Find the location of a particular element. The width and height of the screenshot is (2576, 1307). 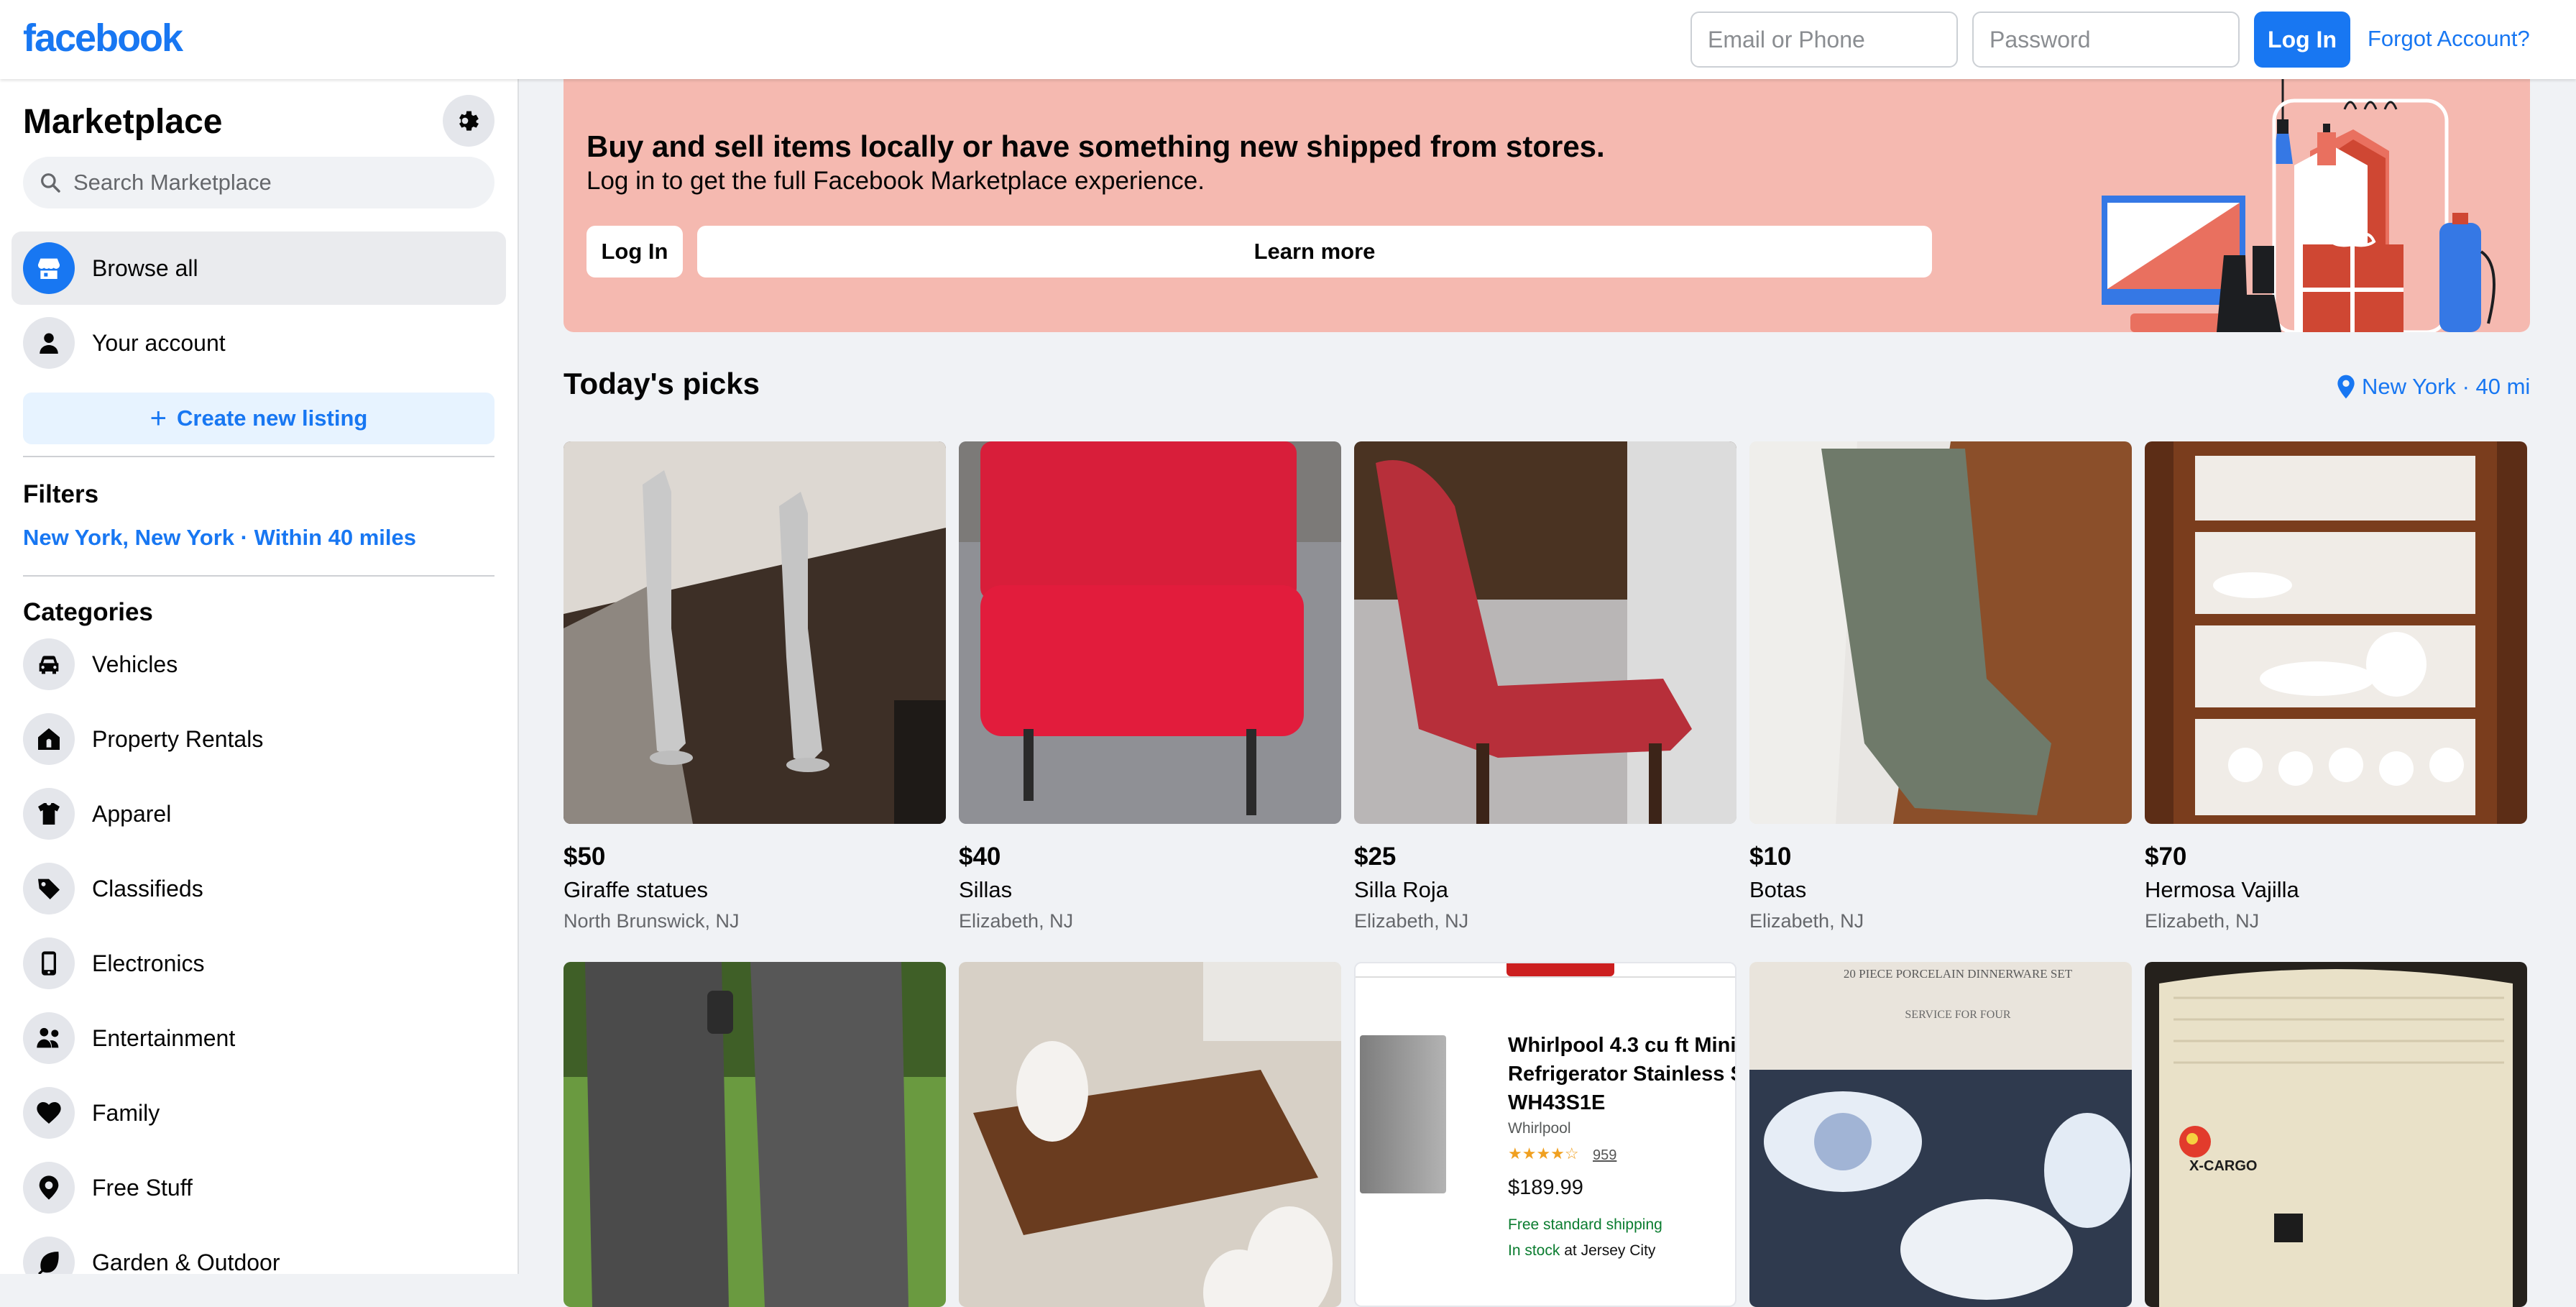

category-label: Apparel is located at coordinates (132, 813).